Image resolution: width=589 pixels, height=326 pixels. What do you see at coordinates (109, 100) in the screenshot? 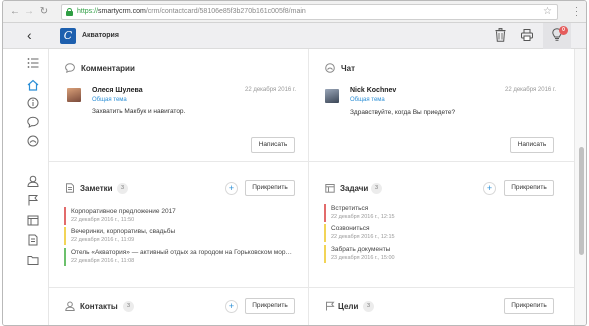
I see `comment-topic-link: Общая тема` at bounding box center [109, 100].